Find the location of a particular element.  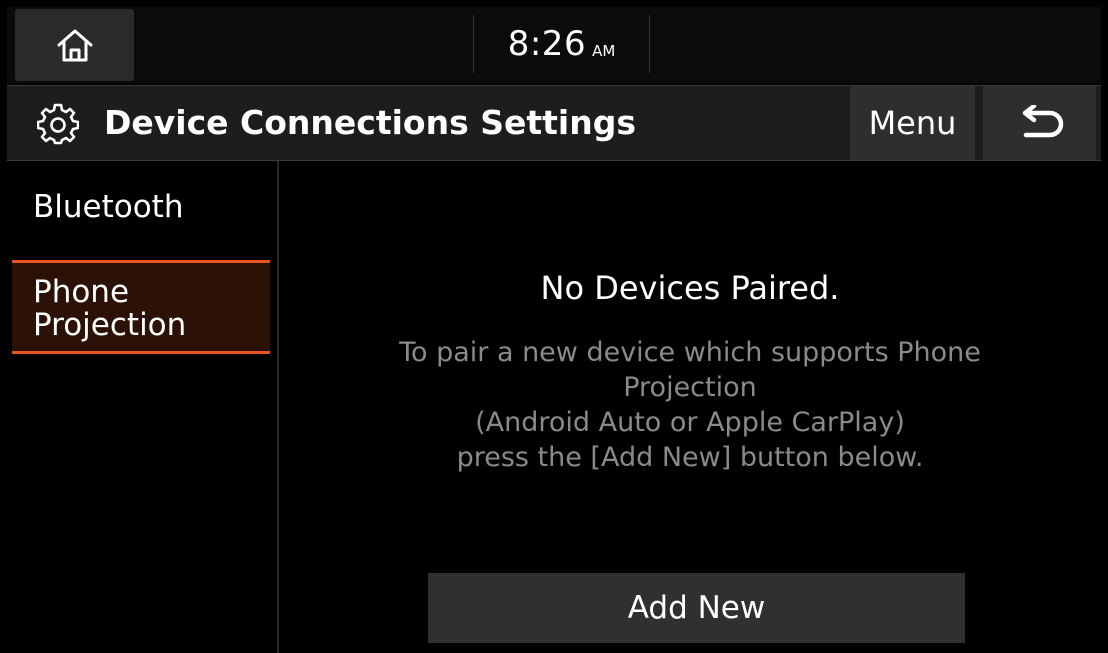

description-line: Projection is located at coordinates (690, 387).